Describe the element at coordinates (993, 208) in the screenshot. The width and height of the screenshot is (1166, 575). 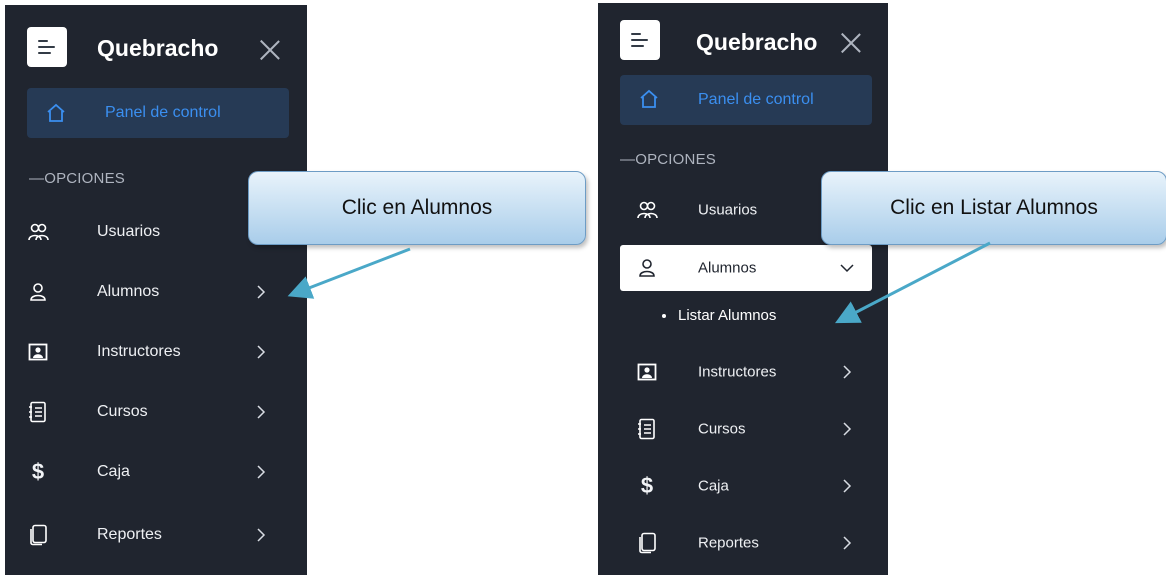
I see `callout-clic-listar-alumnos: Clic en Listar Alumnos` at that location.